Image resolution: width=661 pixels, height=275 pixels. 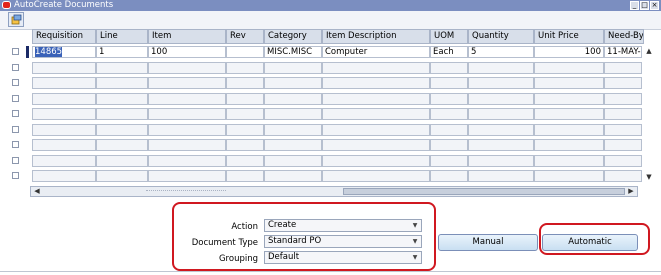 I want to click on toolbar-button, so click(x=16, y=19).